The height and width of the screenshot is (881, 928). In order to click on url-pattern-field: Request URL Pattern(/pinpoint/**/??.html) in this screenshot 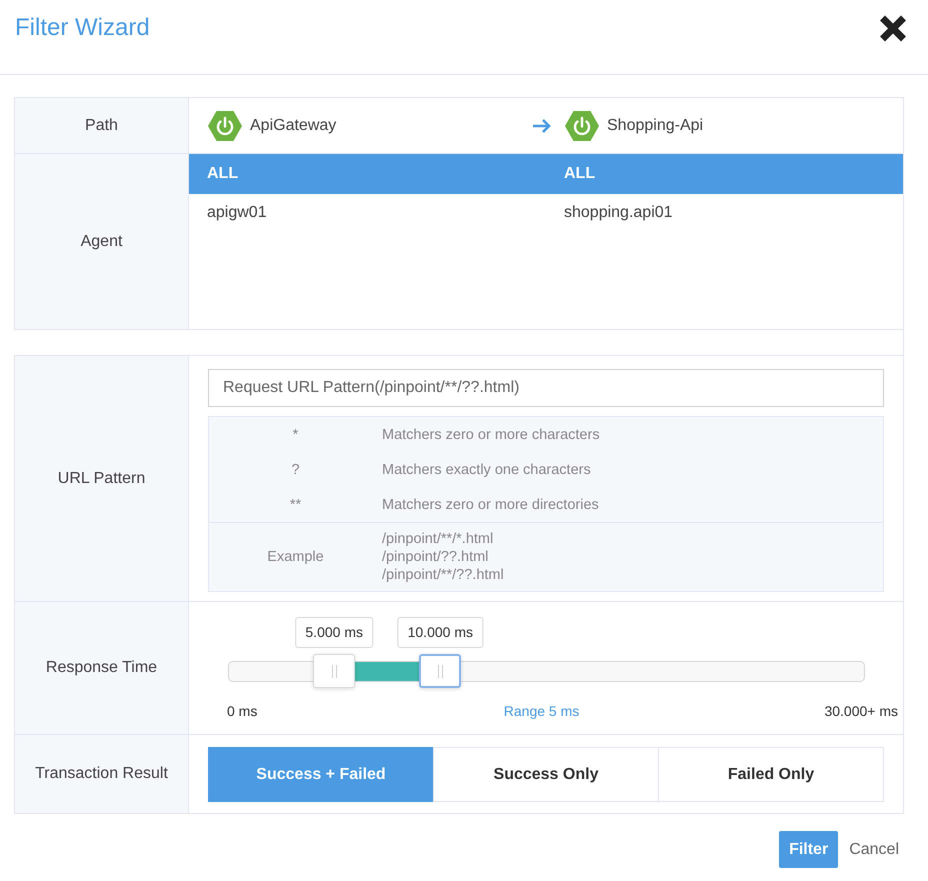, I will do `click(546, 388)`.